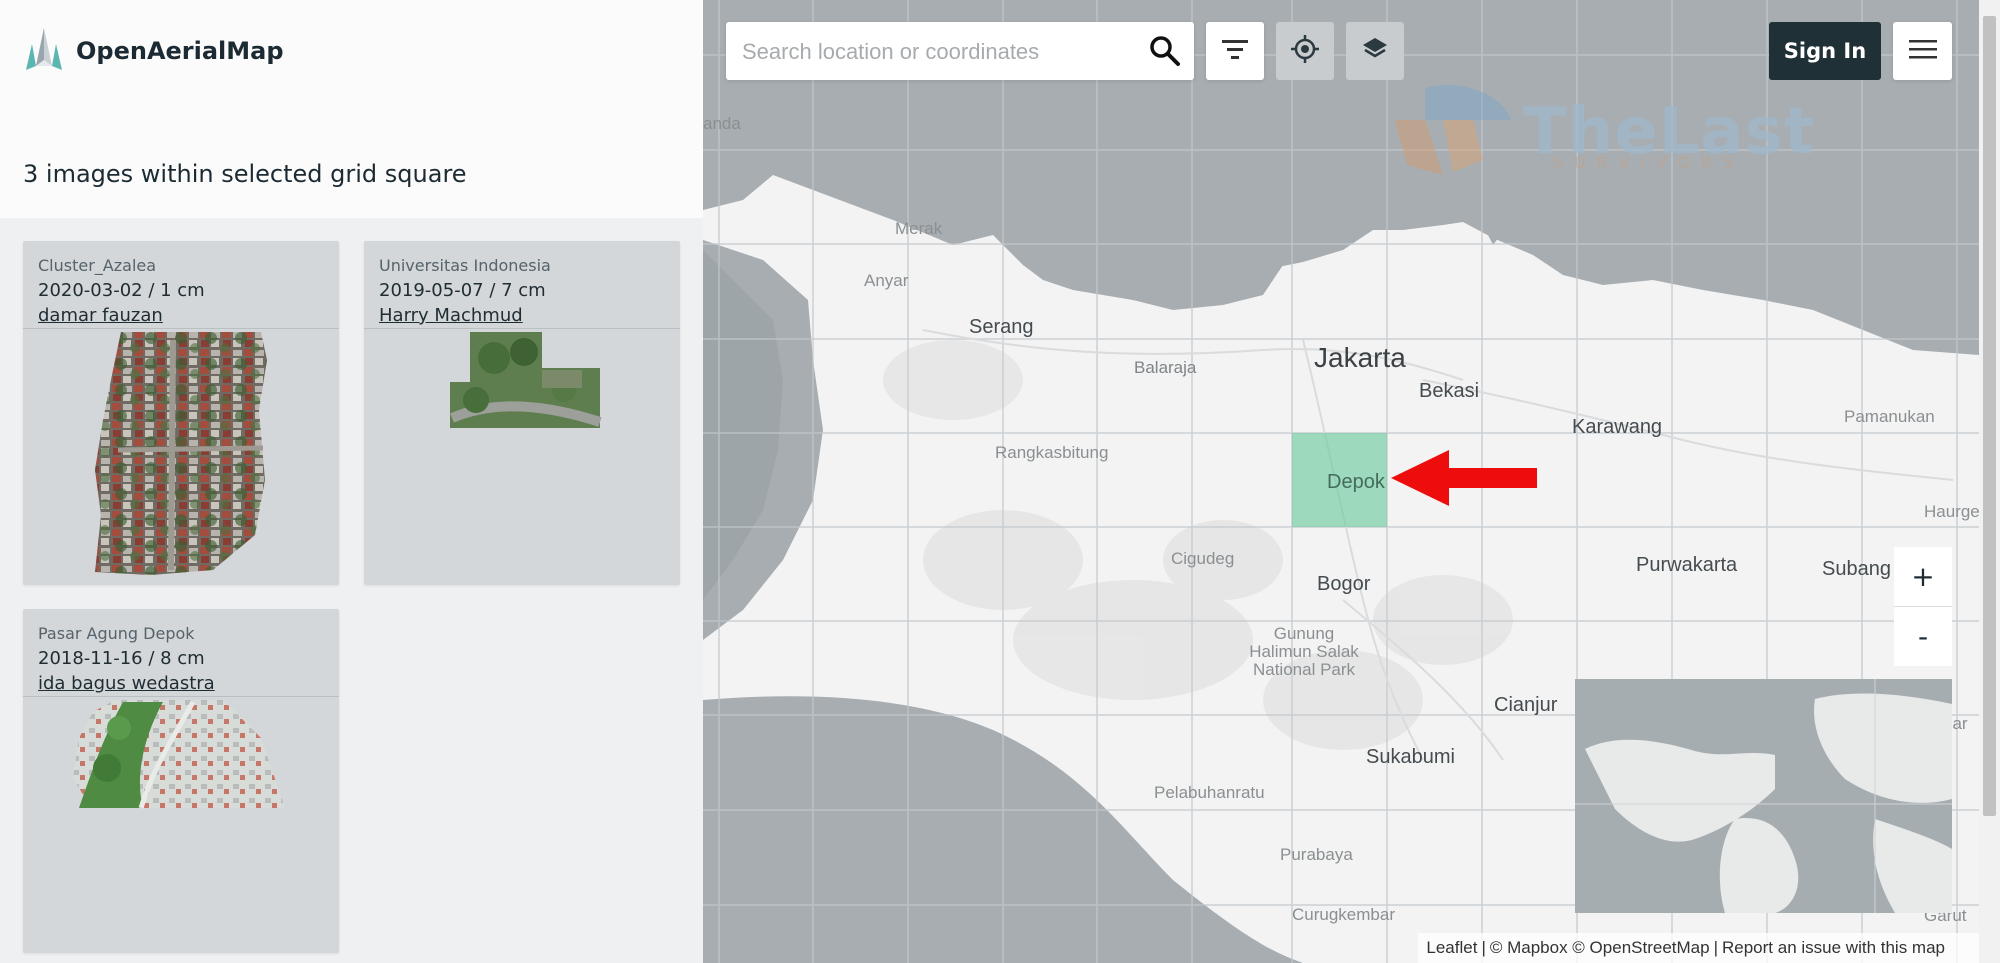 This screenshot has width=2000, height=963. What do you see at coordinates (1165, 51) in the screenshot?
I see `search-icon` at bounding box center [1165, 51].